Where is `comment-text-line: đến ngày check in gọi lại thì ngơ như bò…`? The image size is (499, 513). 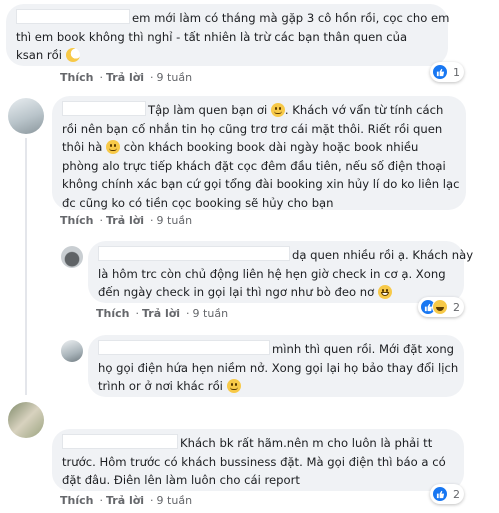
comment-text-line: đến ngày check in gọi lại thì ngơ như bò… is located at coordinates (236, 292).